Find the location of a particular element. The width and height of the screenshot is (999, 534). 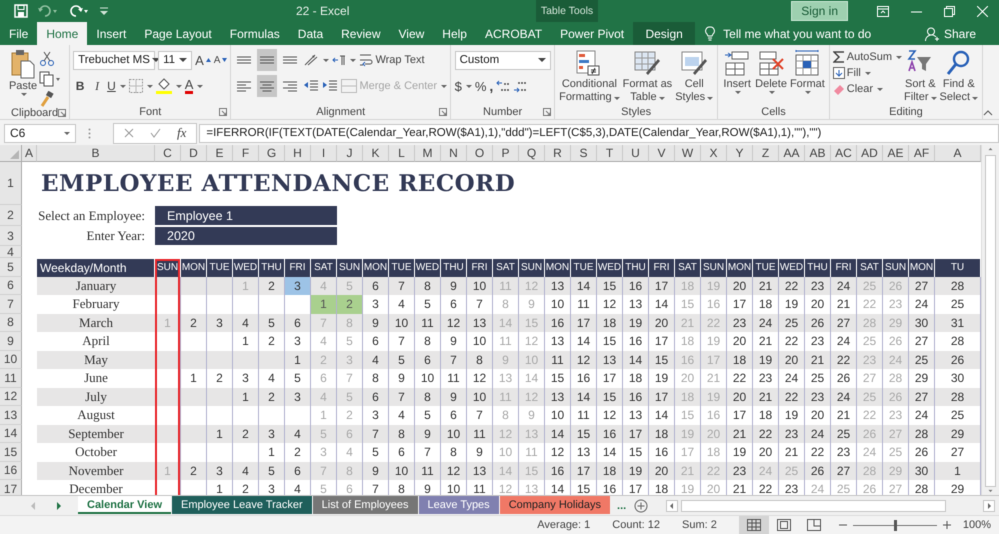

customize-caret-icon is located at coordinates (104, 11).